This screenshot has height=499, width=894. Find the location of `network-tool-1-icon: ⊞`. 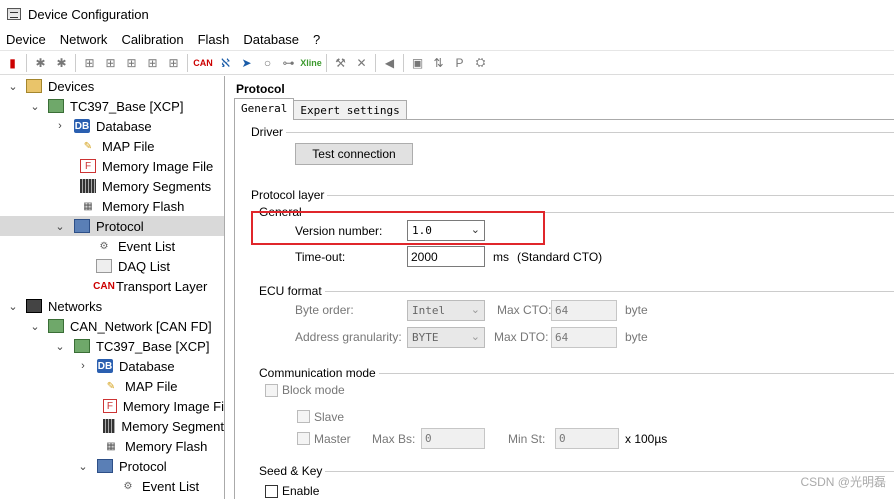

network-tool-1-icon: ⊞ is located at coordinates (89, 63).